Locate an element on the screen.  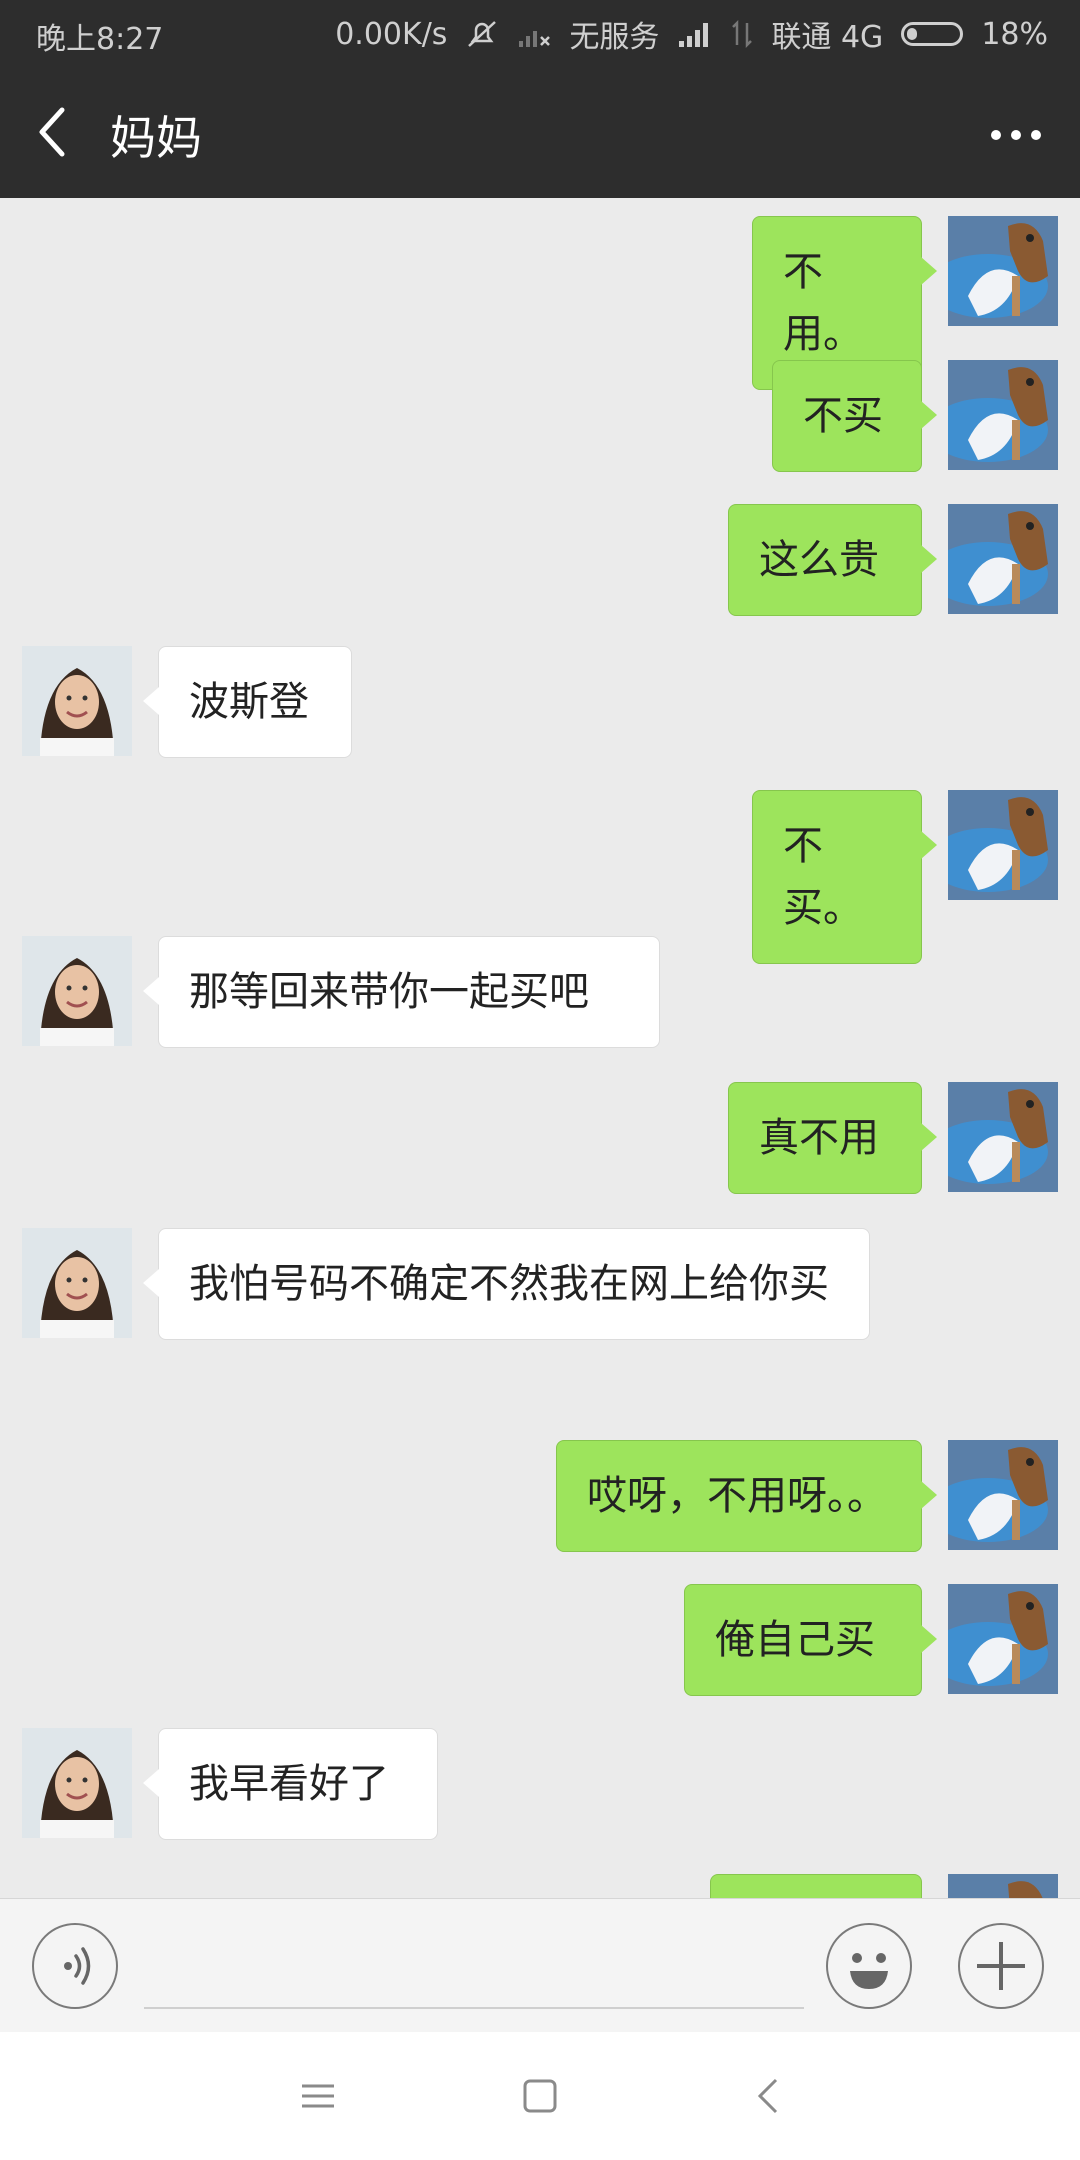
menu-icon is located at coordinates (318, 2096).